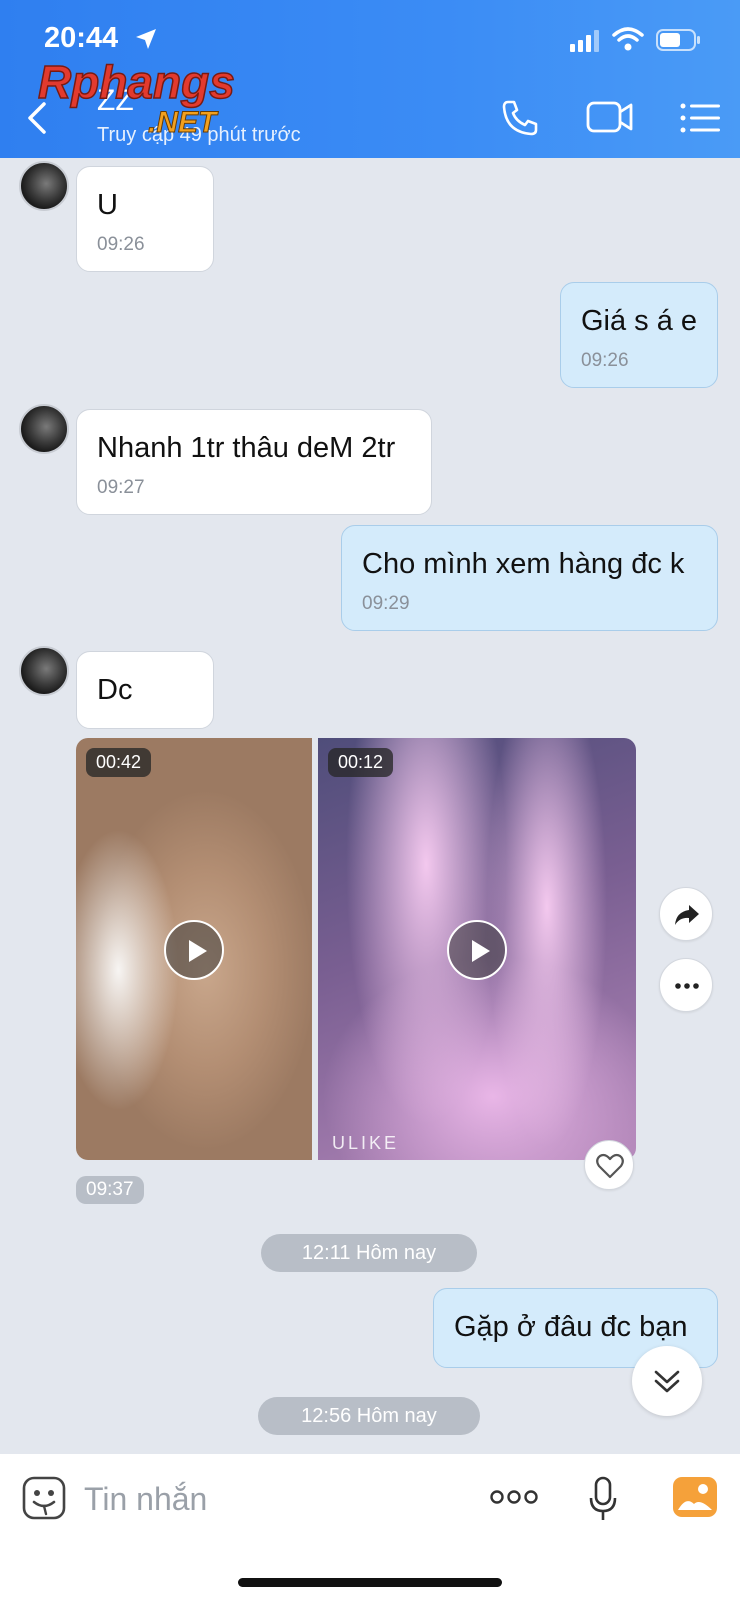 The width and height of the screenshot is (740, 1600). Describe the element at coordinates (584, 41) in the screenshot. I see `signal-icon` at that location.